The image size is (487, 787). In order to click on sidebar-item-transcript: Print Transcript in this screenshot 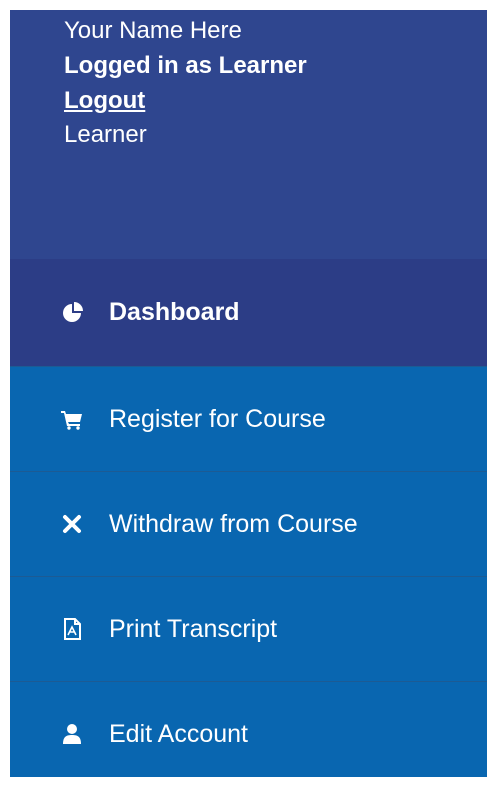, I will do `click(248, 628)`.